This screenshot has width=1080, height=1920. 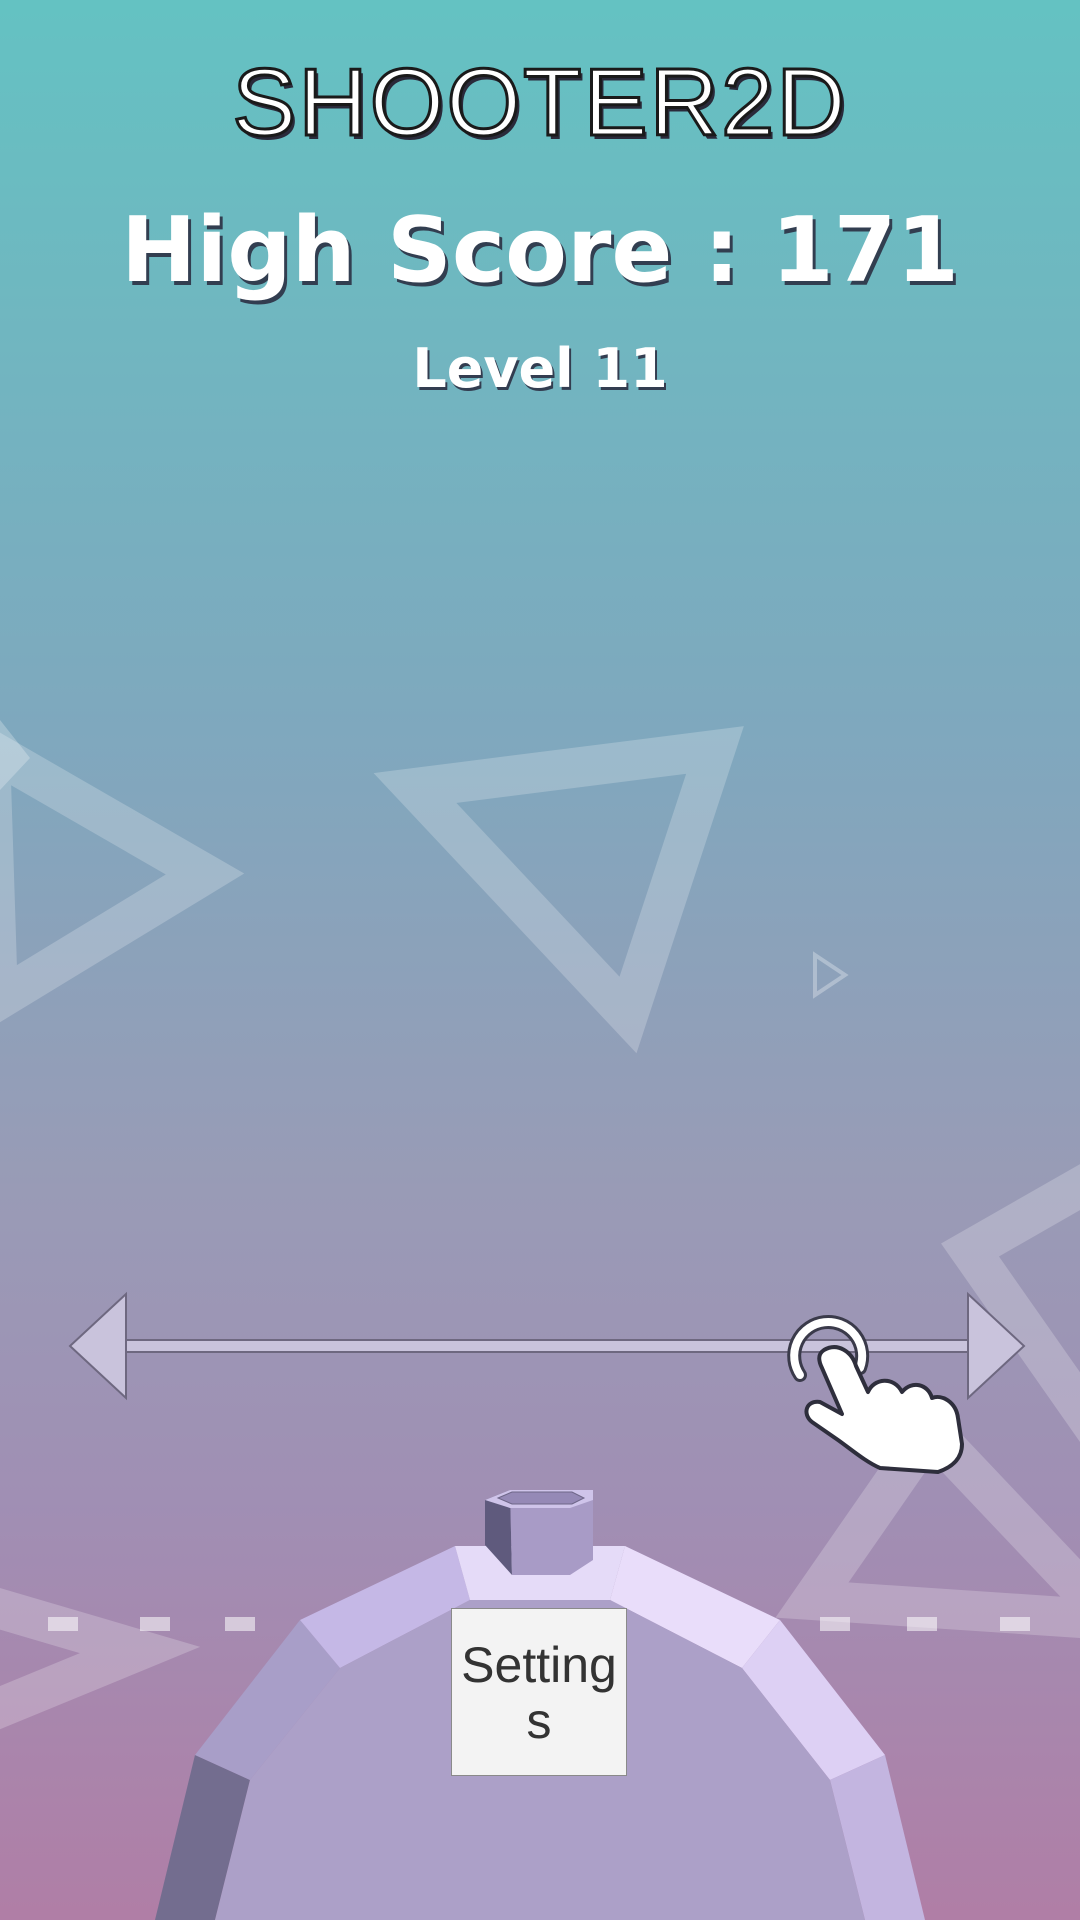 What do you see at coordinates (540, 250) in the screenshot?
I see `high-score-label: High Score : 171` at bounding box center [540, 250].